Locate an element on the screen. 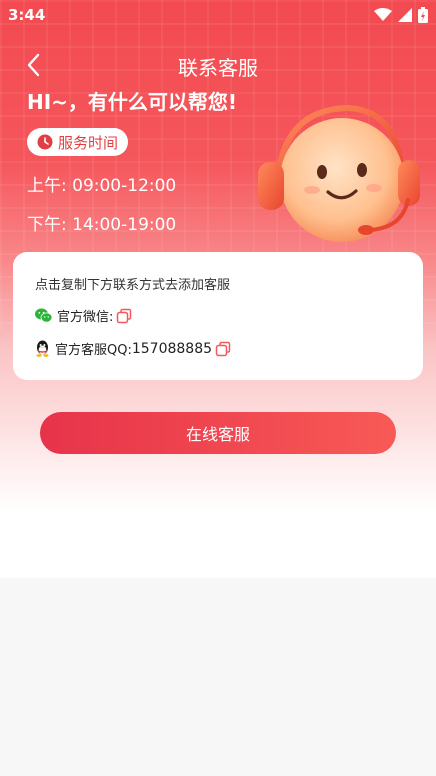  qq-penguin-icon is located at coordinates (42, 348).